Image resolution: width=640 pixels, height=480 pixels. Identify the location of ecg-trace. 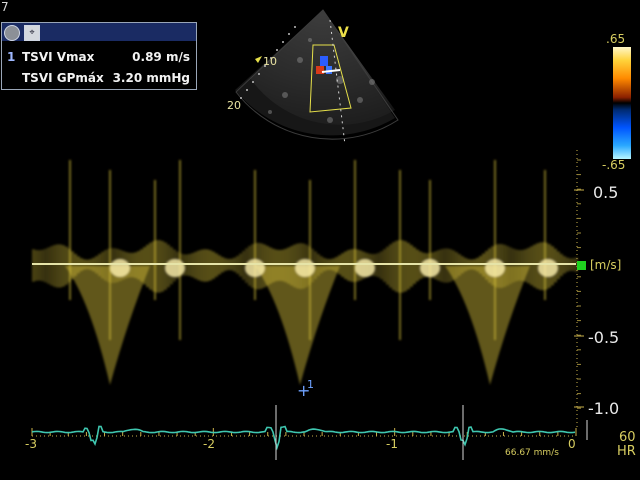
(303, 438).